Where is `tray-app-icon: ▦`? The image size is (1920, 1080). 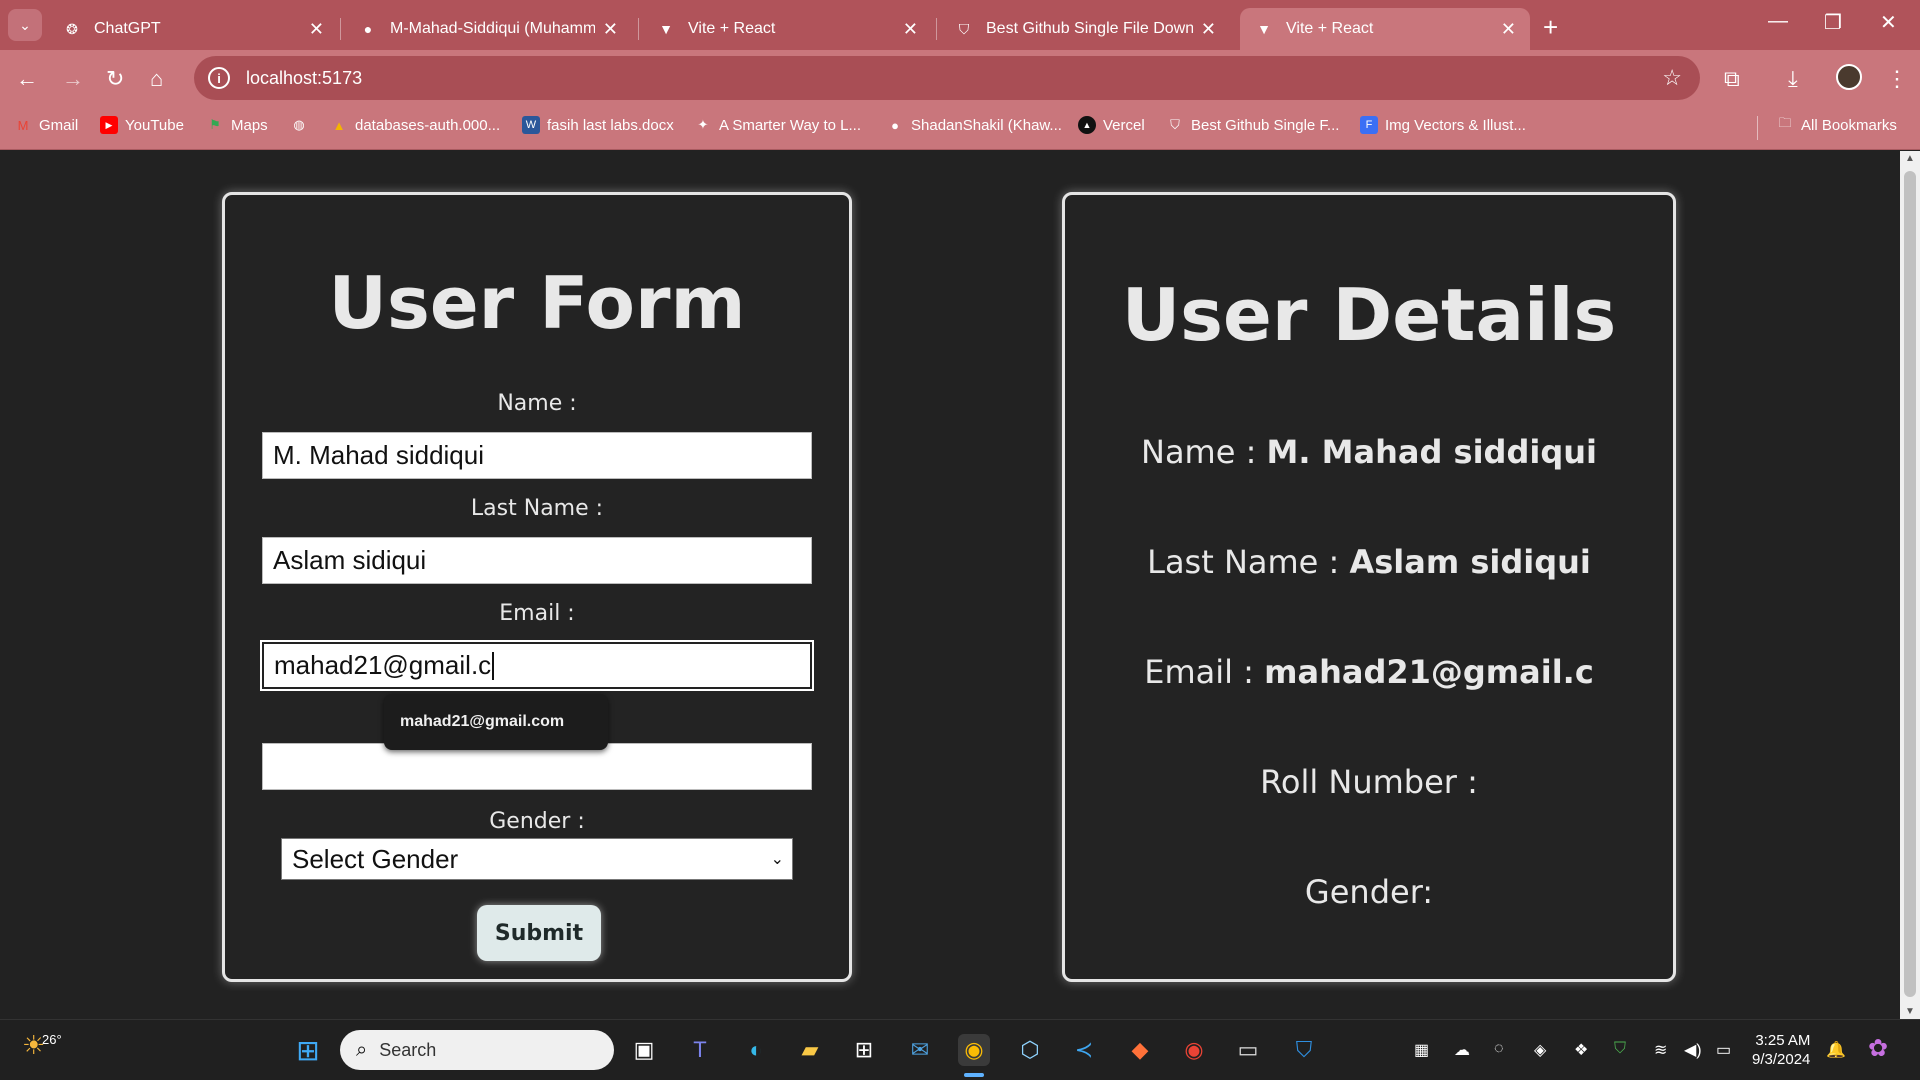 tray-app-icon: ▦ is located at coordinates (1421, 1050).